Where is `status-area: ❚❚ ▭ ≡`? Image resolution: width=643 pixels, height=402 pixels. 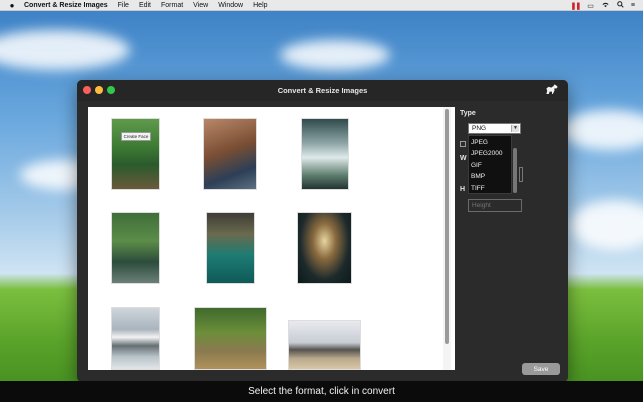
status-area: ❚❚ ▭ ≡ is located at coordinates (603, 5).